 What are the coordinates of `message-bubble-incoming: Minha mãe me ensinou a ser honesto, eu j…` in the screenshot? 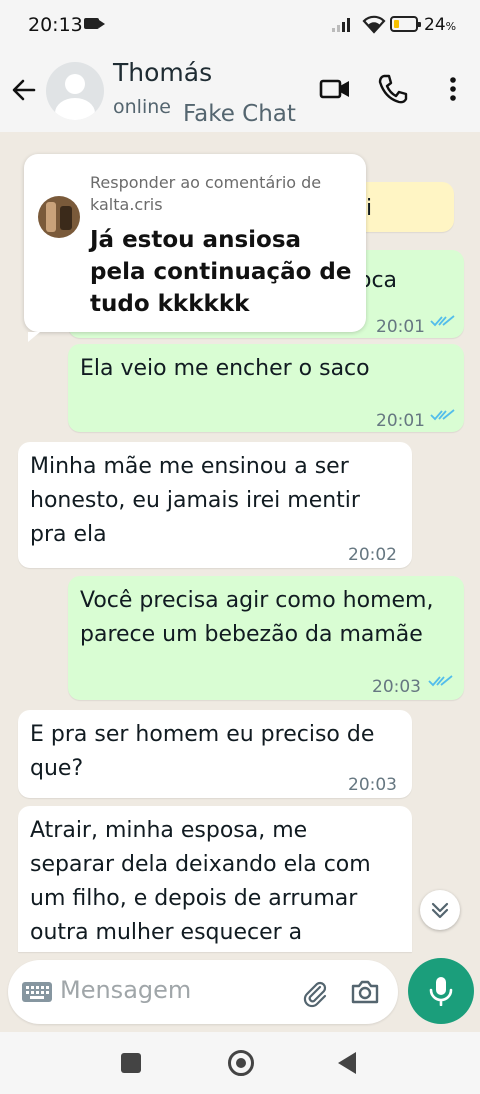 It's located at (215, 505).